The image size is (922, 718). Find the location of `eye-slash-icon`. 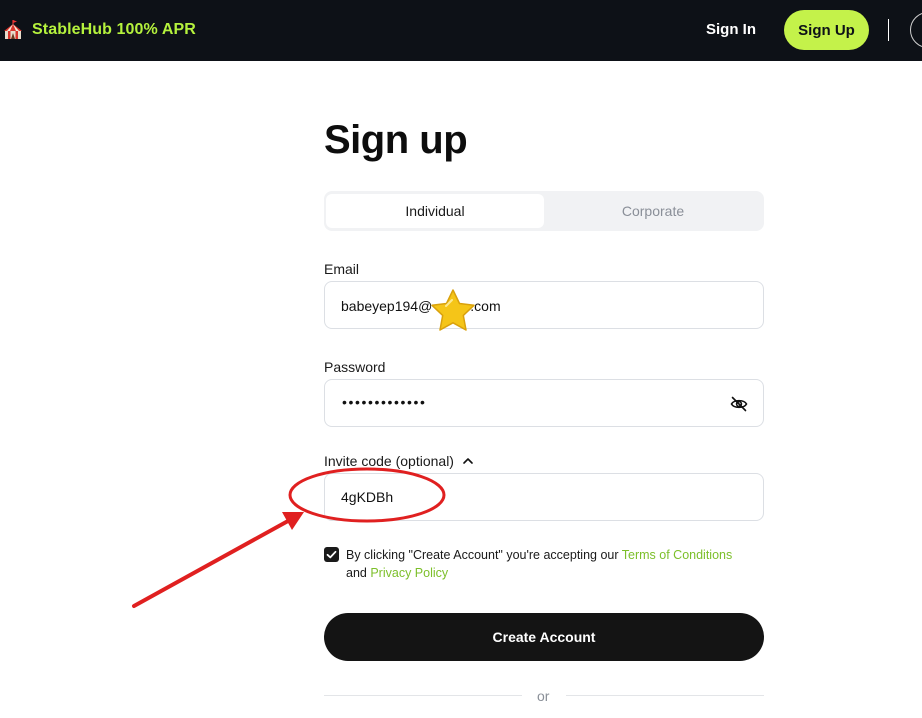

eye-slash-icon is located at coordinates (739, 404).